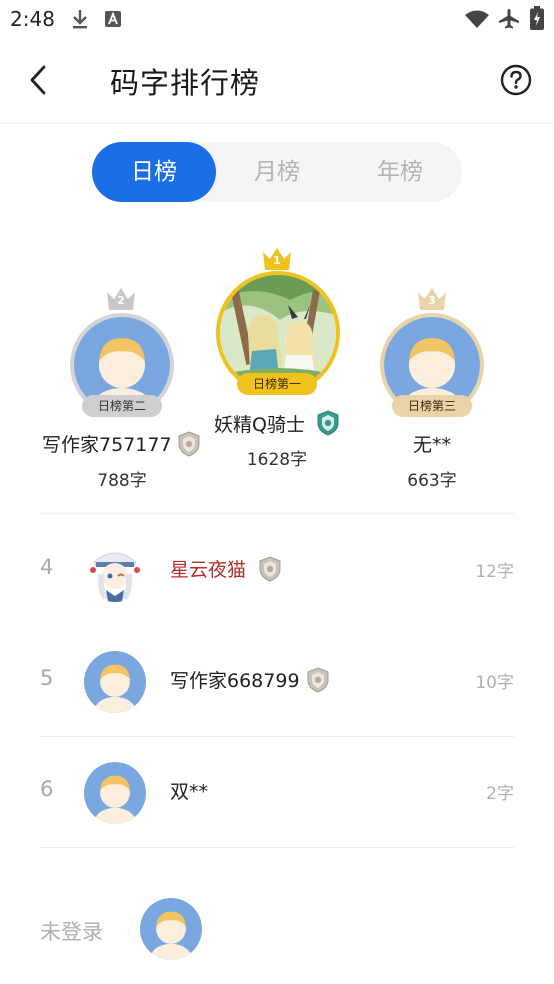 This screenshot has height=984, width=554. What do you see at coordinates (189, 792) in the screenshot?
I see `username: 双**` at bounding box center [189, 792].